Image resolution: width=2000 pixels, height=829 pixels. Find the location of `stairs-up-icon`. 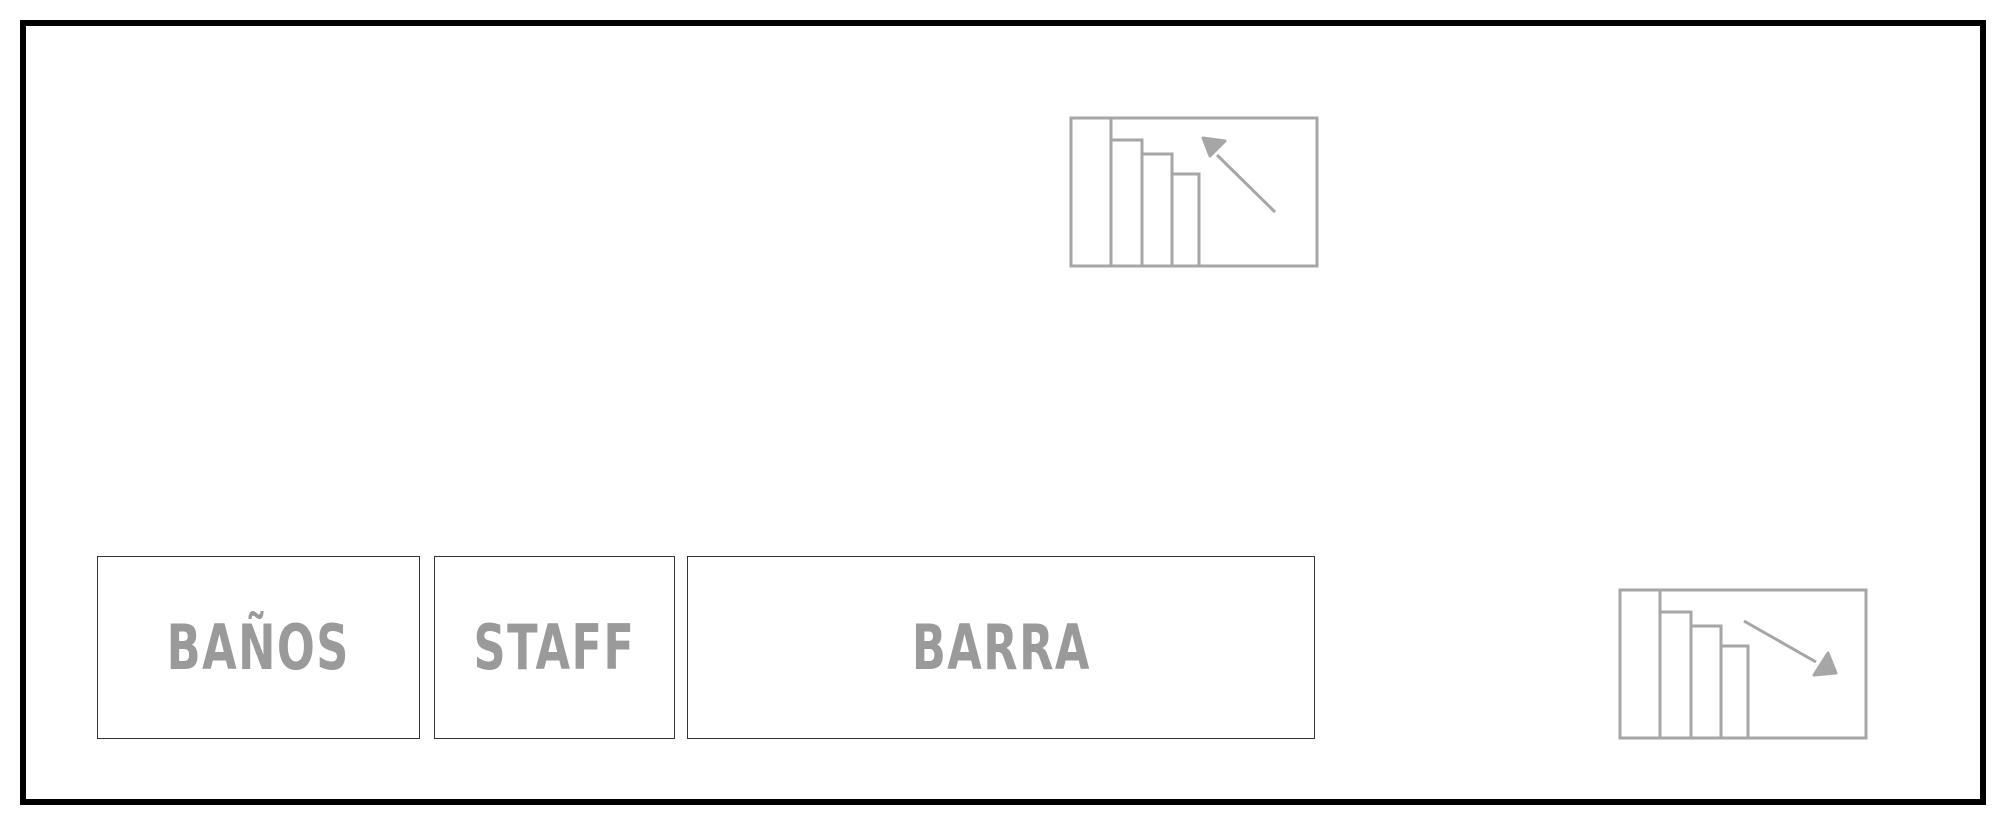

stairs-up-icon is located at coordinates (1194, 192).